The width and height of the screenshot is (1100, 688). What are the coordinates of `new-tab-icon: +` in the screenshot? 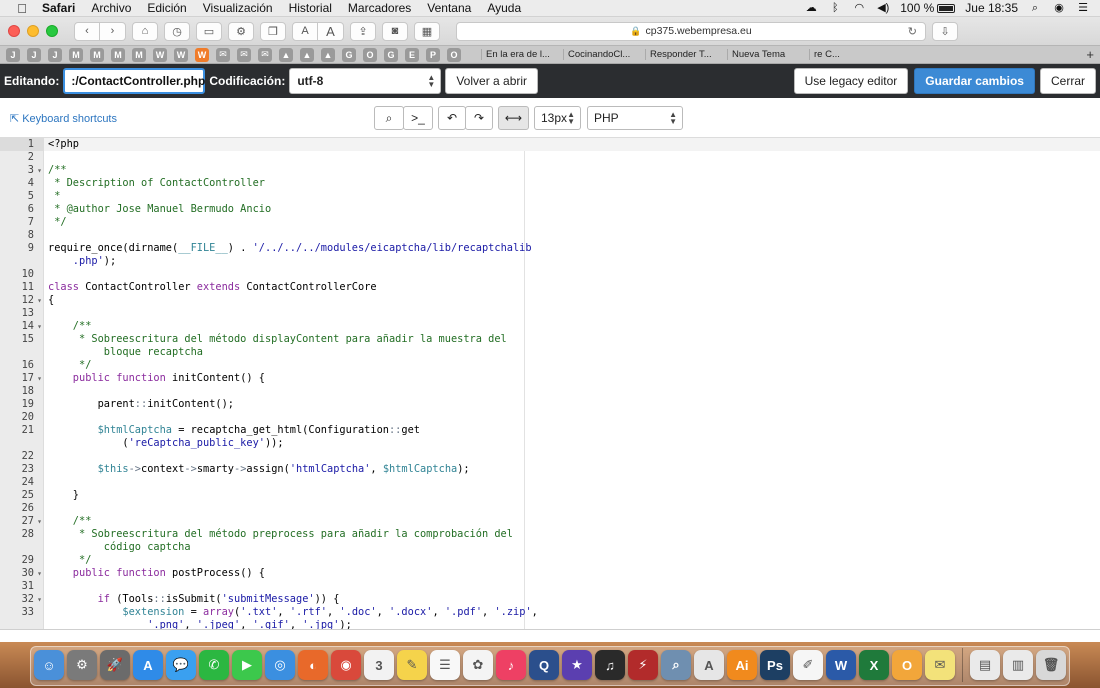 It's located at (1090, 54).